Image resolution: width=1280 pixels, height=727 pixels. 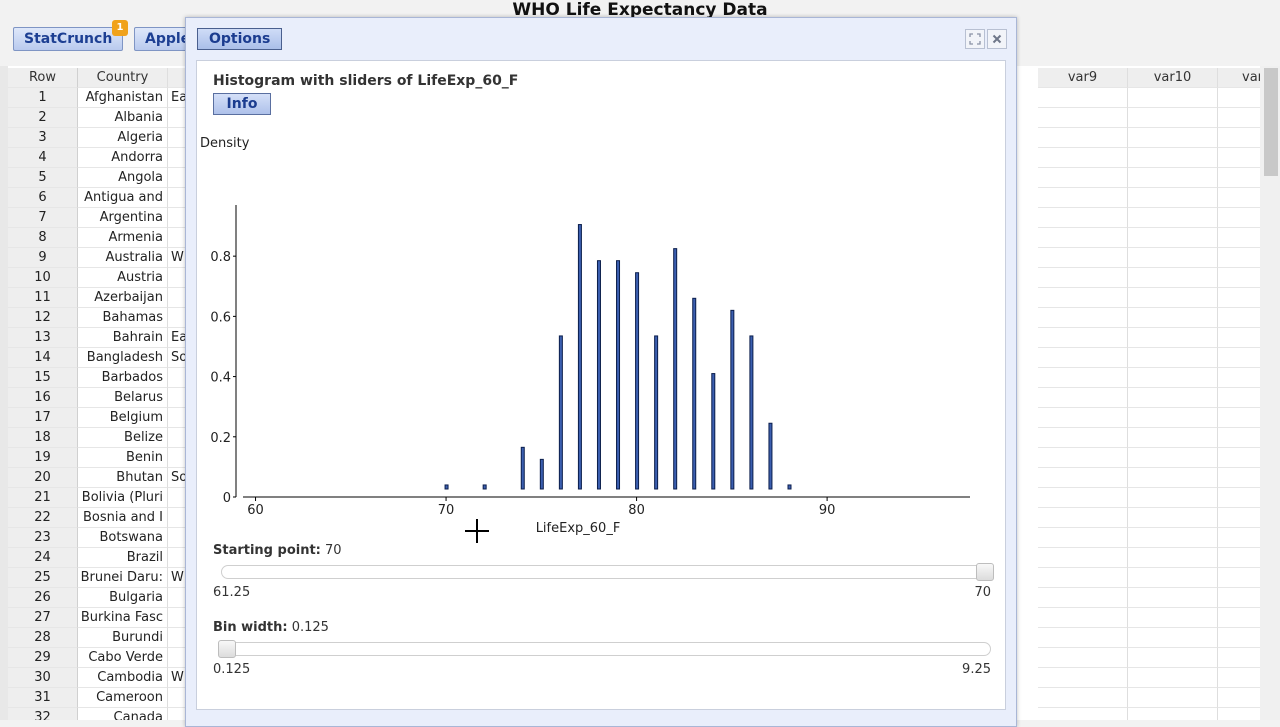 I want to click on country-cell: Belarus, so click(x=123, y=398).